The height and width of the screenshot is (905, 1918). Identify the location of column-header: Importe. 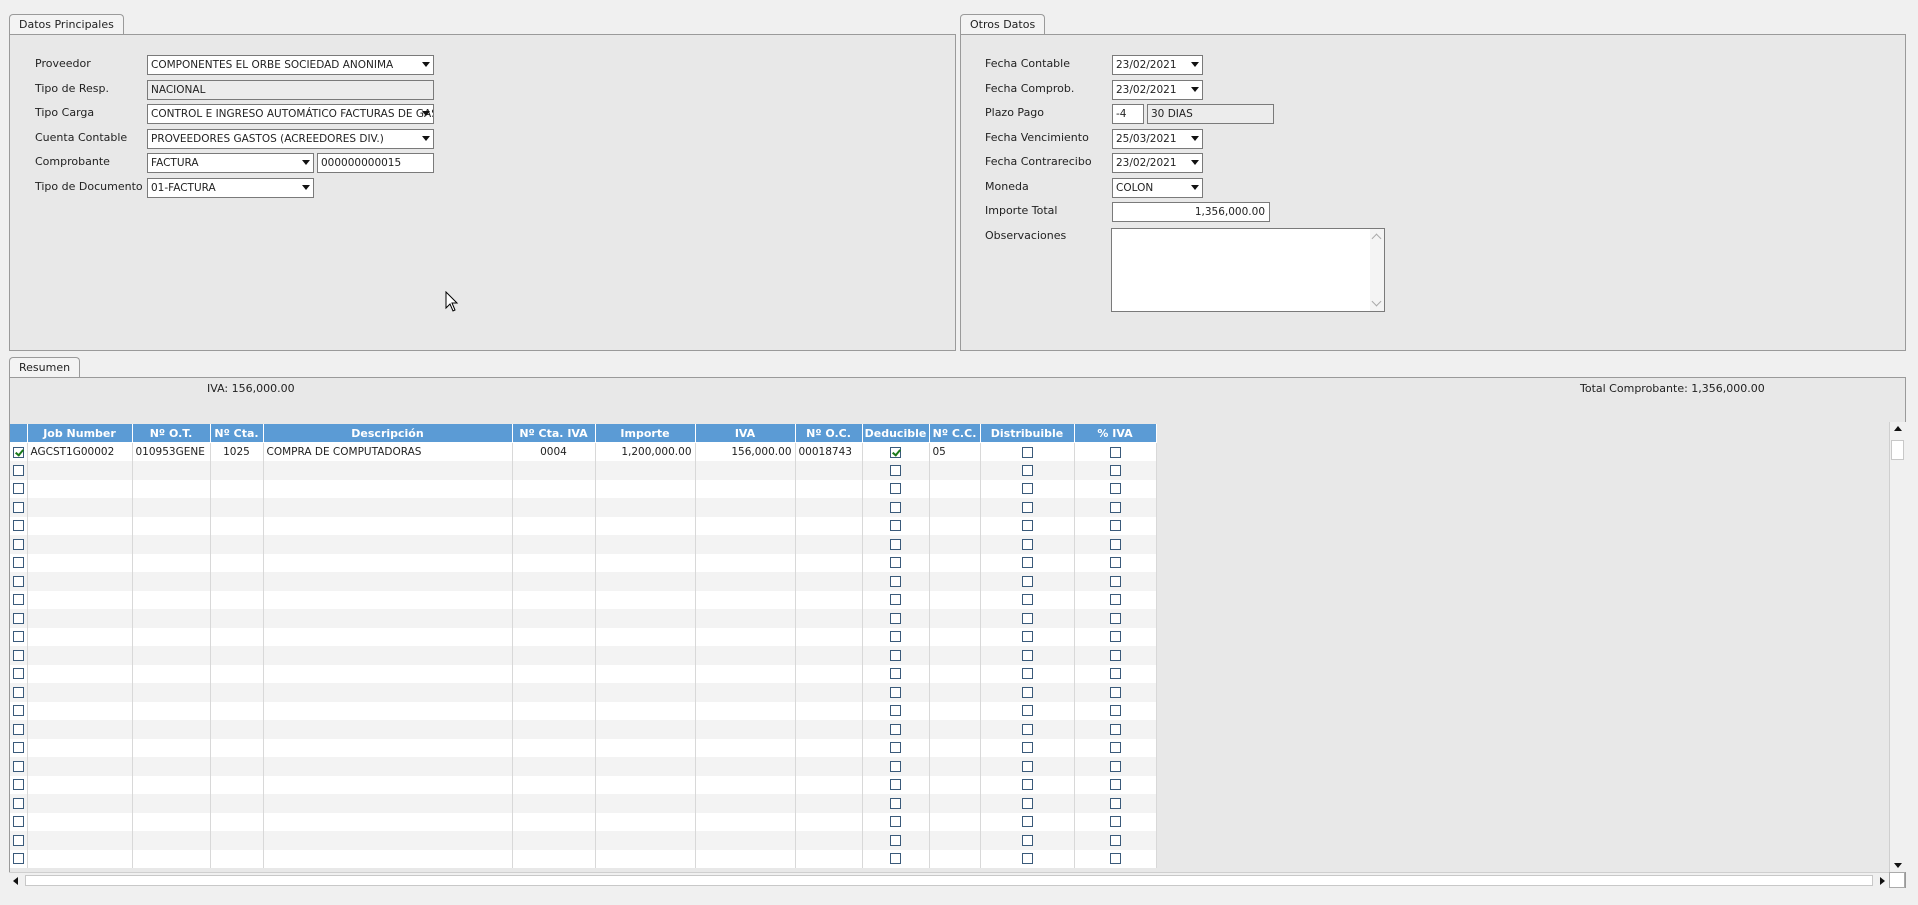
(645, 433).